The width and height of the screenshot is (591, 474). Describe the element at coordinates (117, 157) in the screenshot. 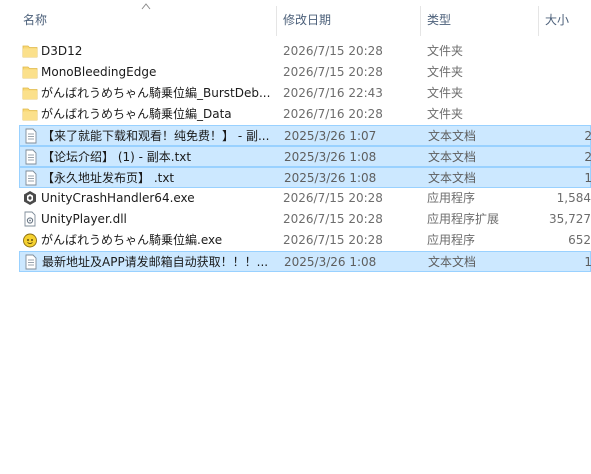

I see `file-name: 【论坛介绍】 (1) - 副本.txt` at that location.